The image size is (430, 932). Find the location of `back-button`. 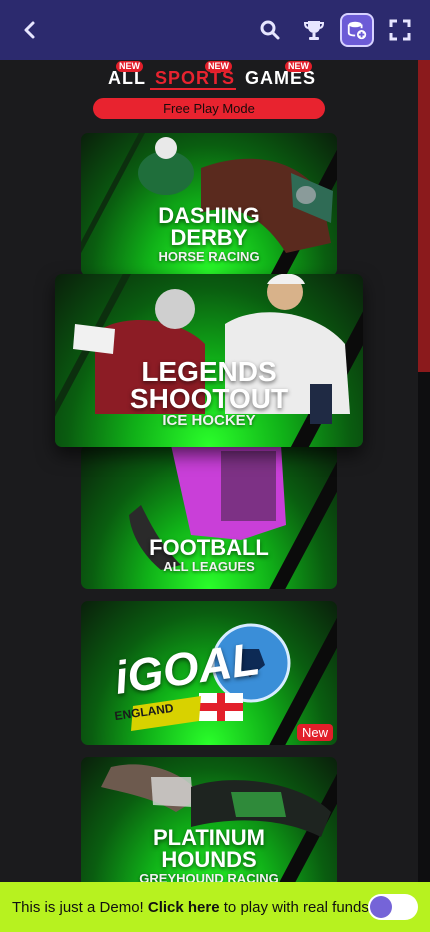

back-button is located at coordinates (30, 30).